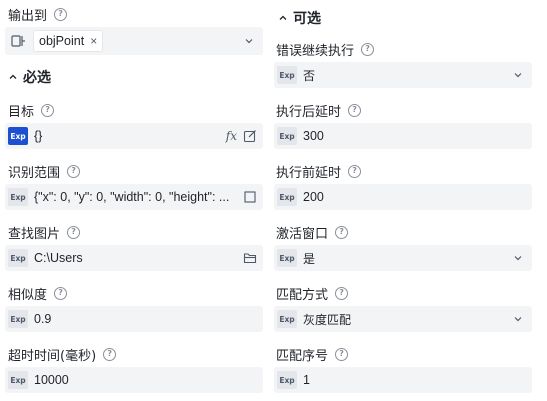 Image resolution: width=547 pixels, height=401 pixels. I want to click on timeout-field: Exp 10000, so click(134, 380).